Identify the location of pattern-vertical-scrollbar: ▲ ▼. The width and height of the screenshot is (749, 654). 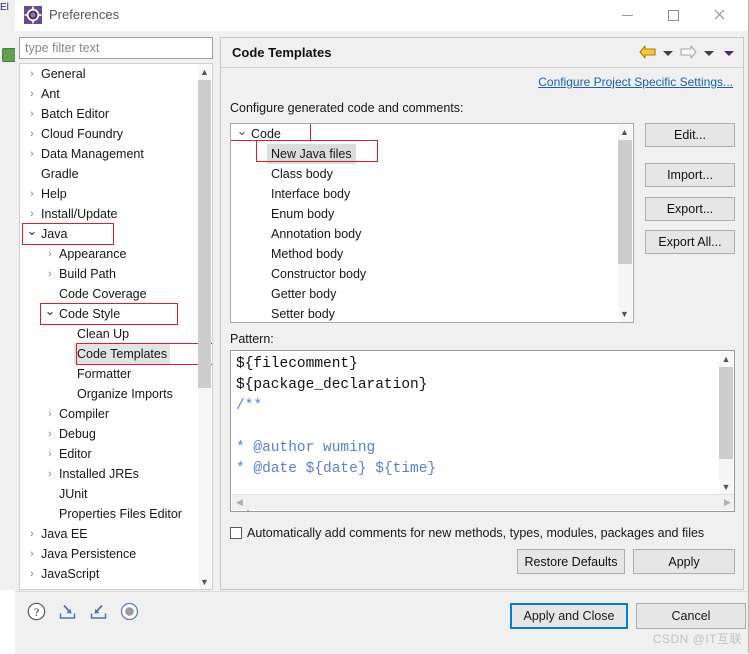
(726, 423).